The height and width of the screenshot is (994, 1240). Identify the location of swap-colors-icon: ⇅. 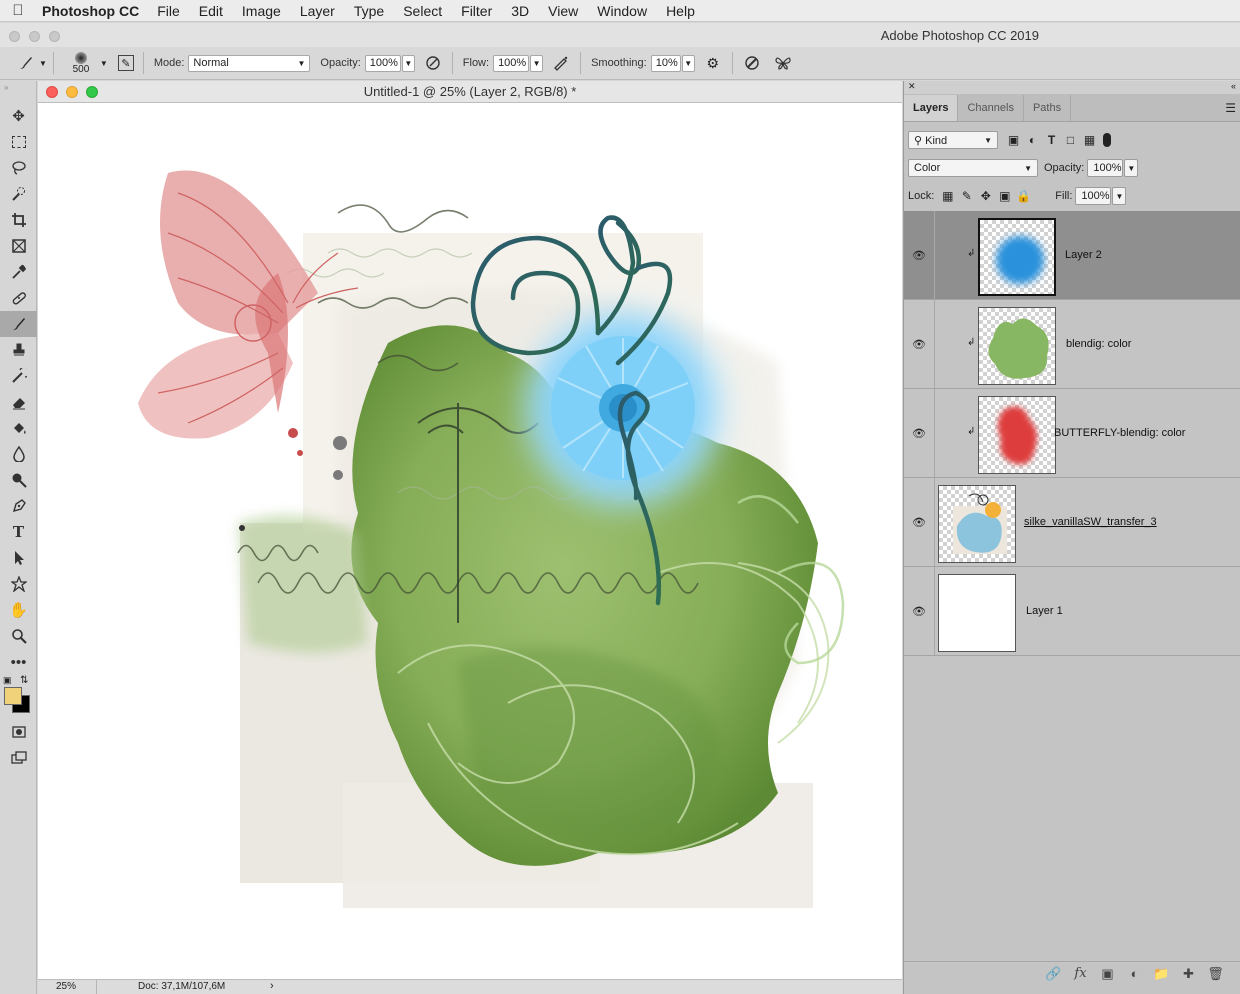
(24, 680).